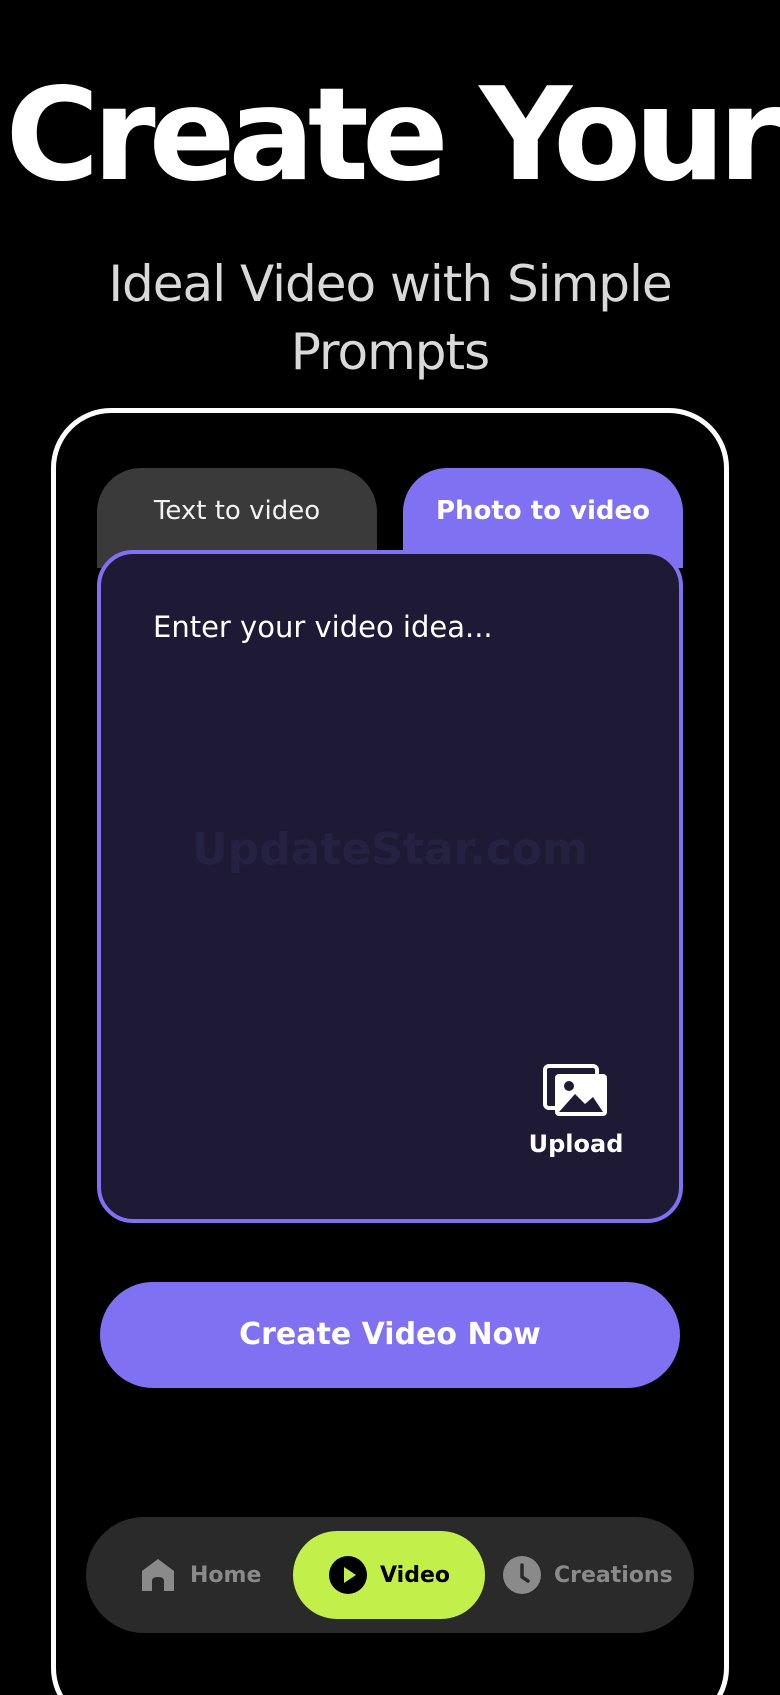  Describe the element at coordinates (522, 1575) in the screenshot. I see `clock-icon` at that location.